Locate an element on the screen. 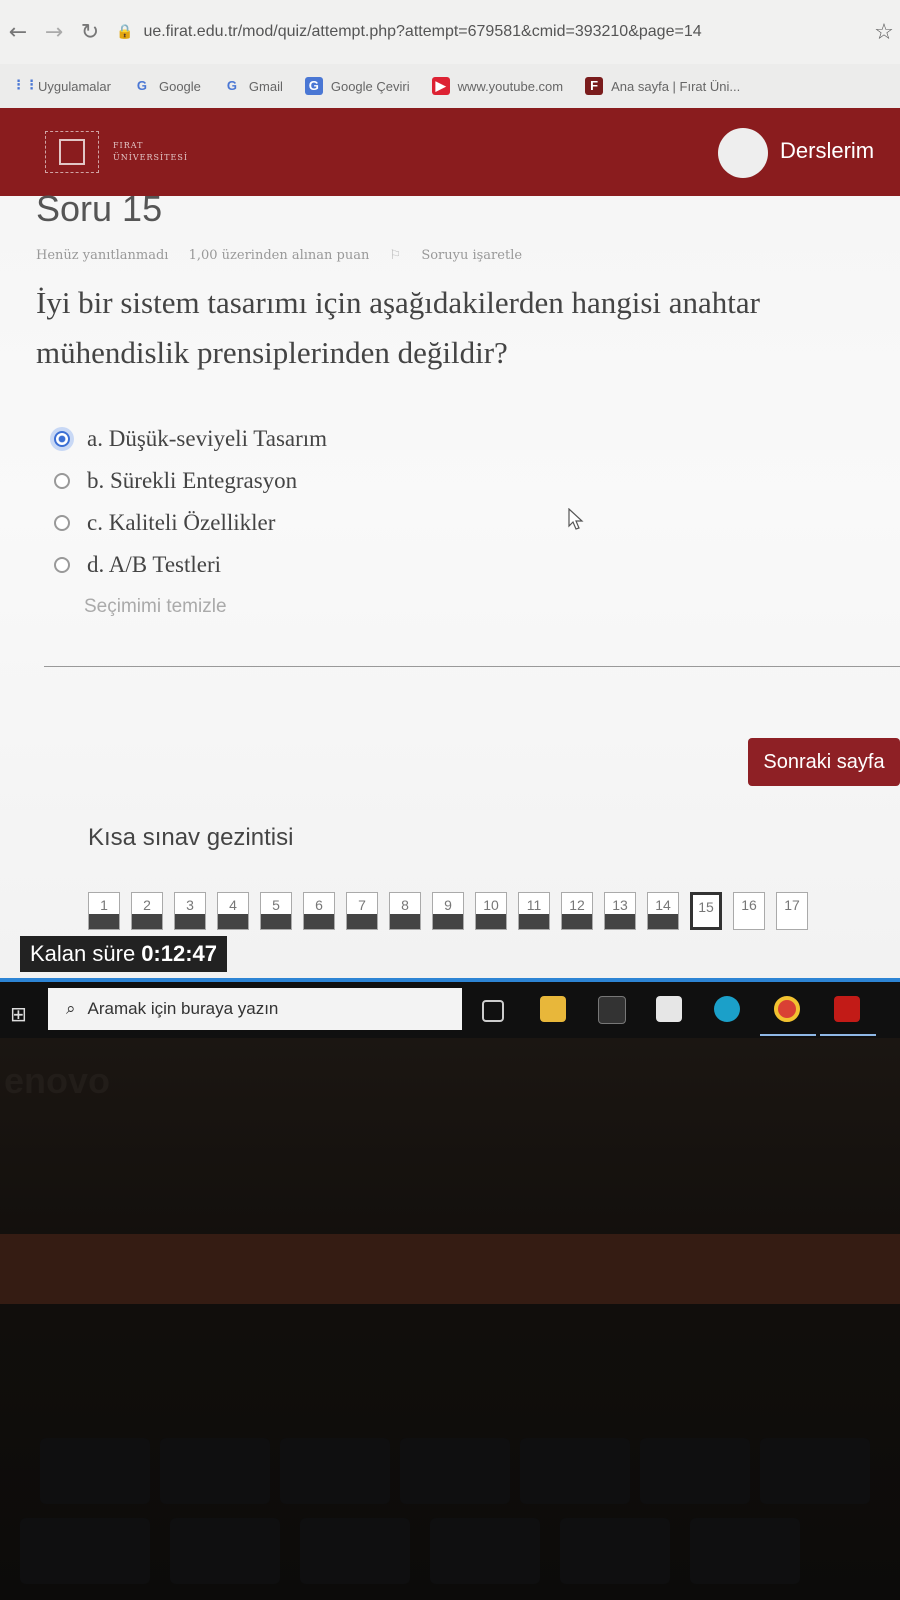 This screenshot has width=900, height=1600. quiz-nav-button-16: 16 is located at coordinates (749, 911).